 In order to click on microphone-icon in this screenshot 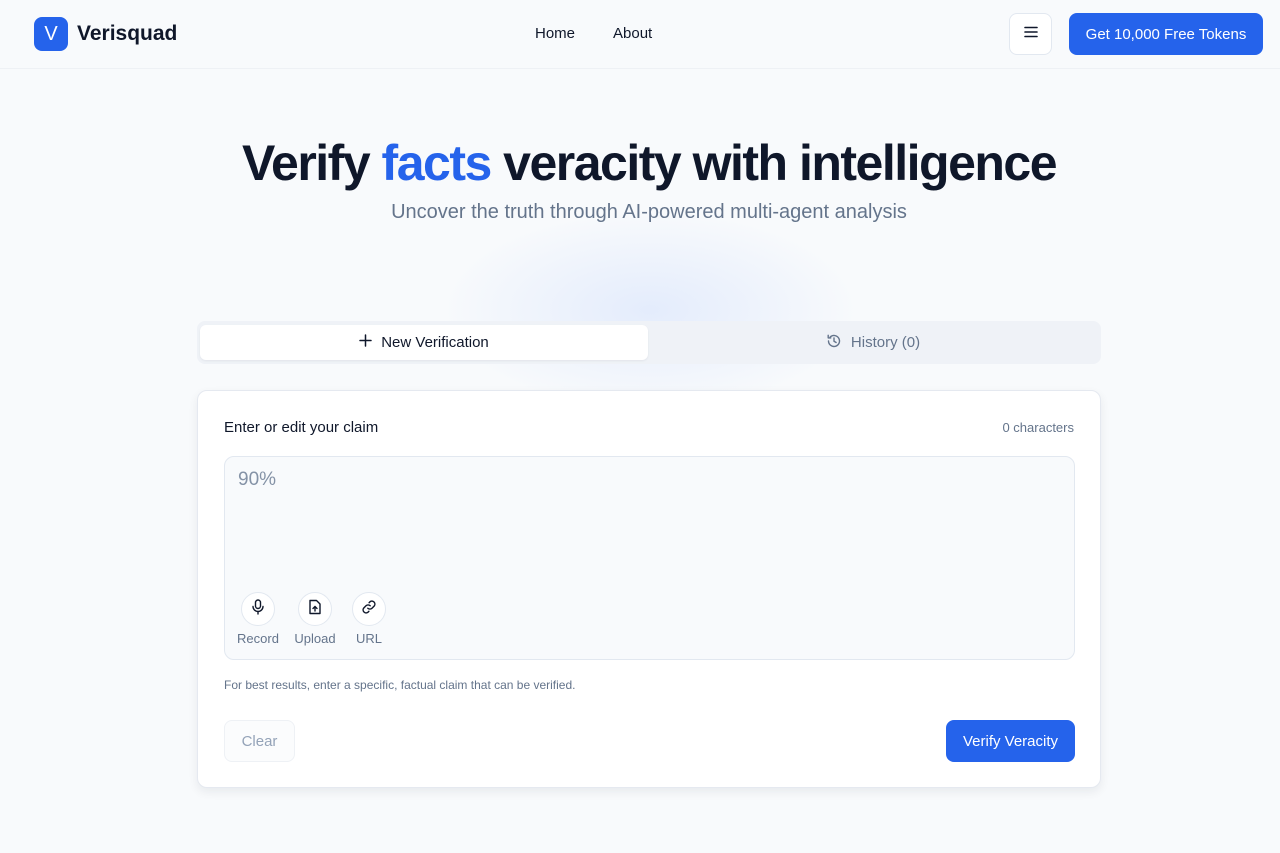, I will do `click(258, 609)`.